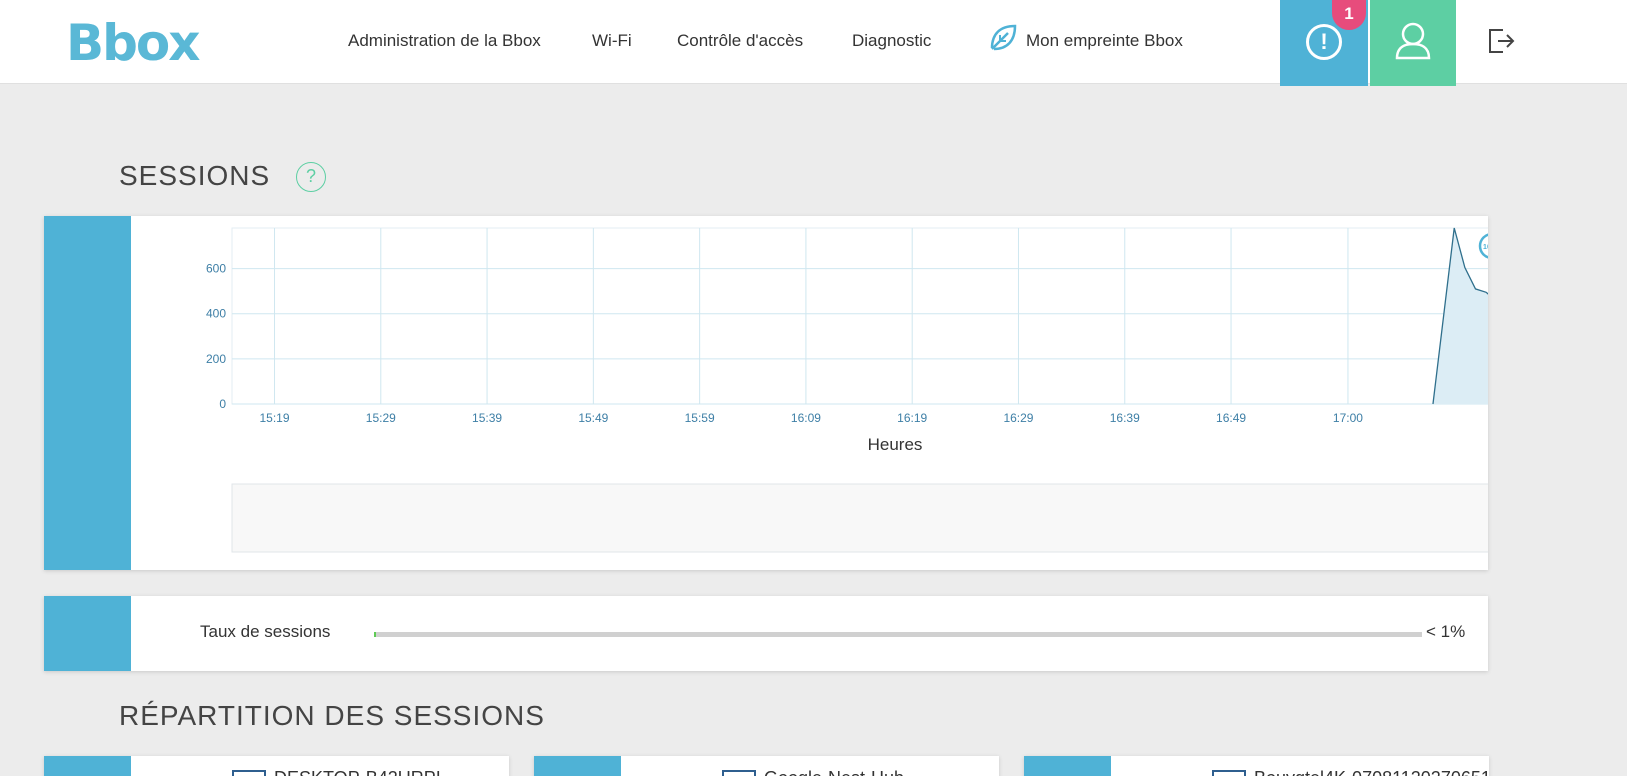 The height and width of the screenshot is (776, 1627). I want to click on account-button, so click(1413, 43).